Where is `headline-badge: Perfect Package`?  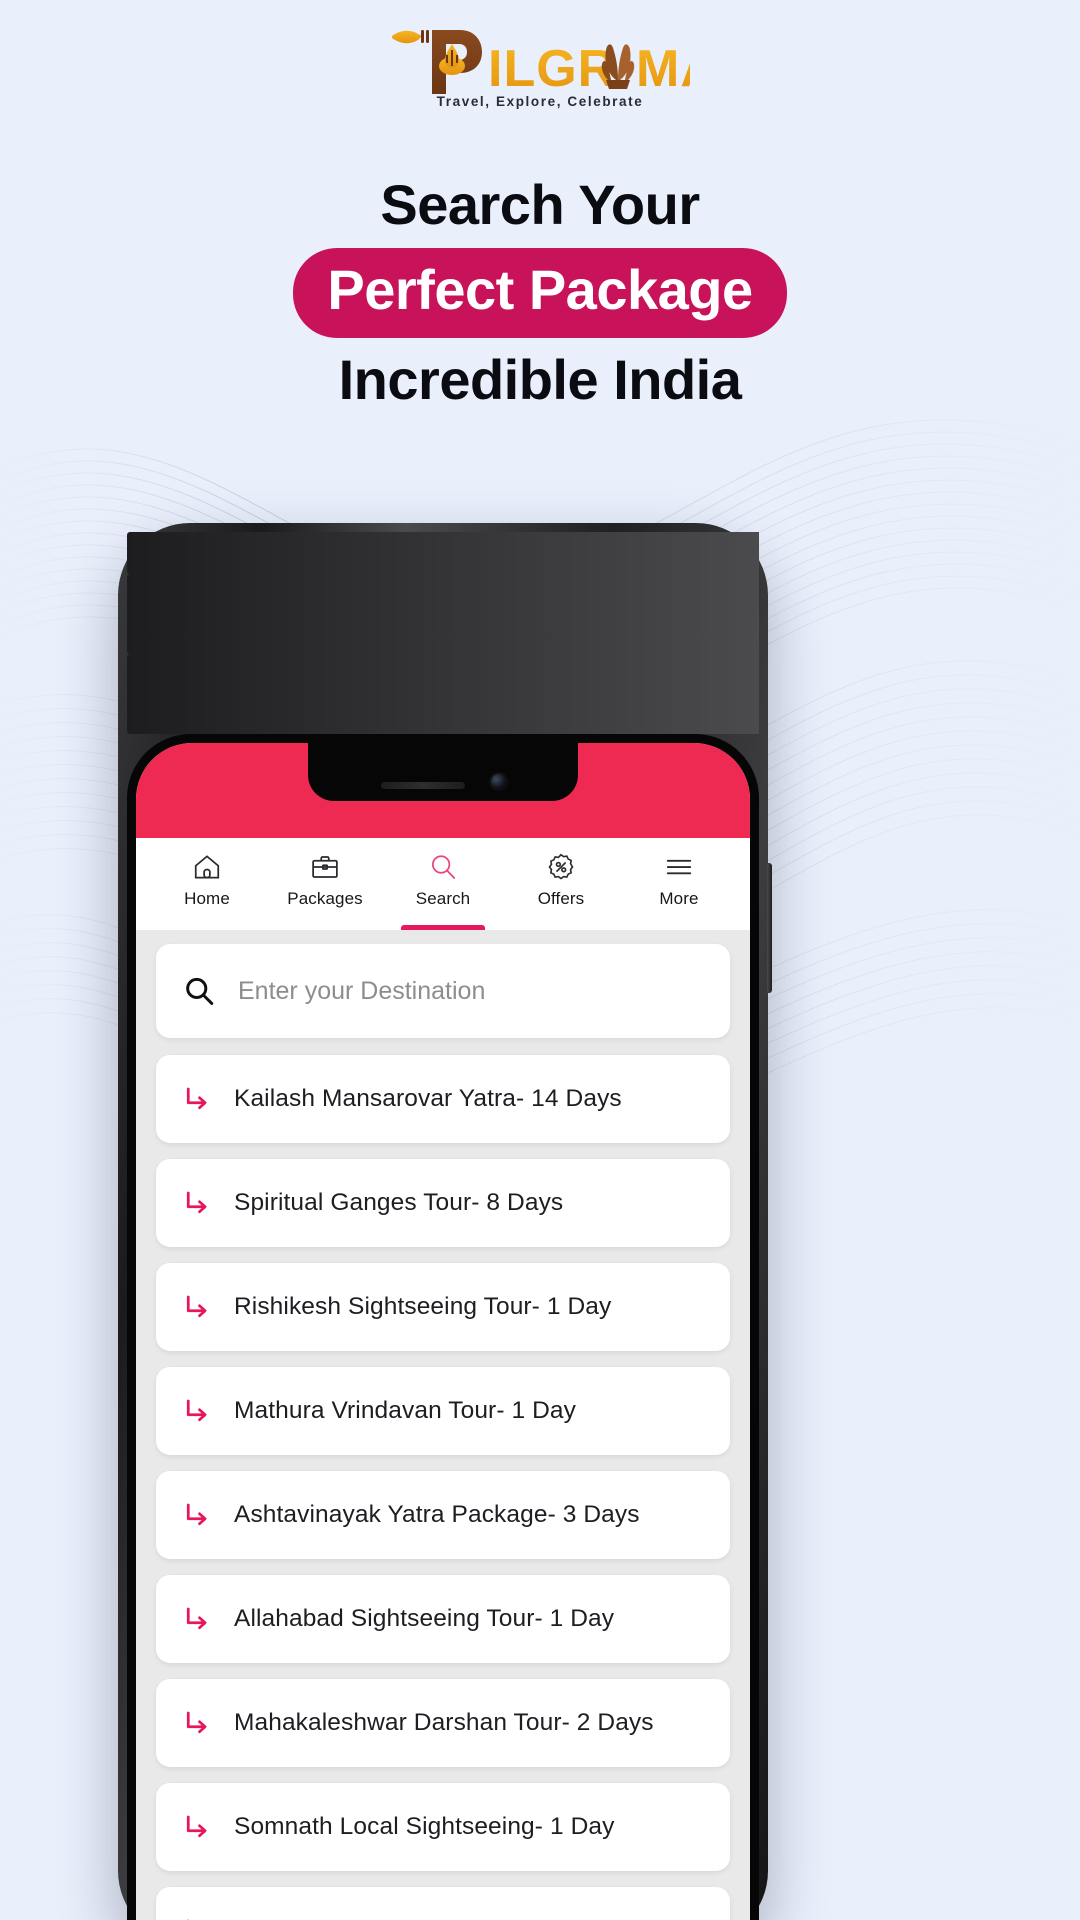
headline-badge: Perfect Package is located at coordinates (540, 293).